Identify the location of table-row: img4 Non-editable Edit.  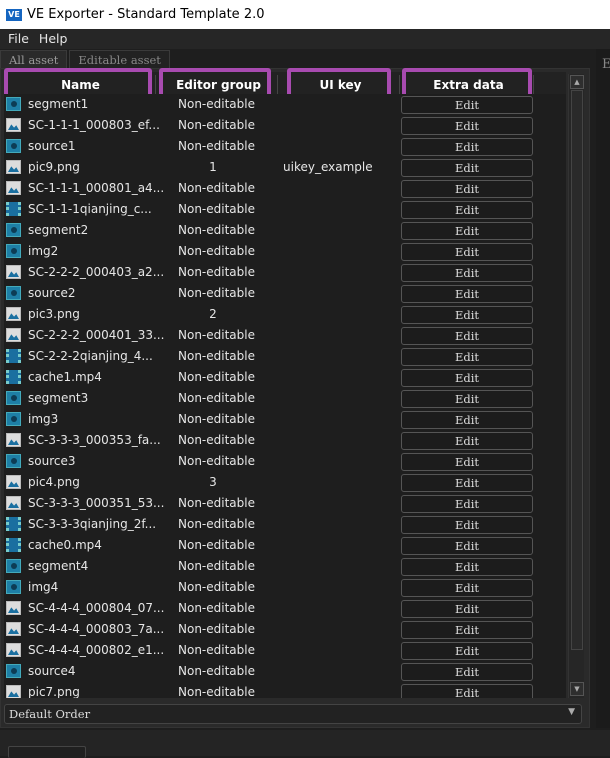
(285, 587).